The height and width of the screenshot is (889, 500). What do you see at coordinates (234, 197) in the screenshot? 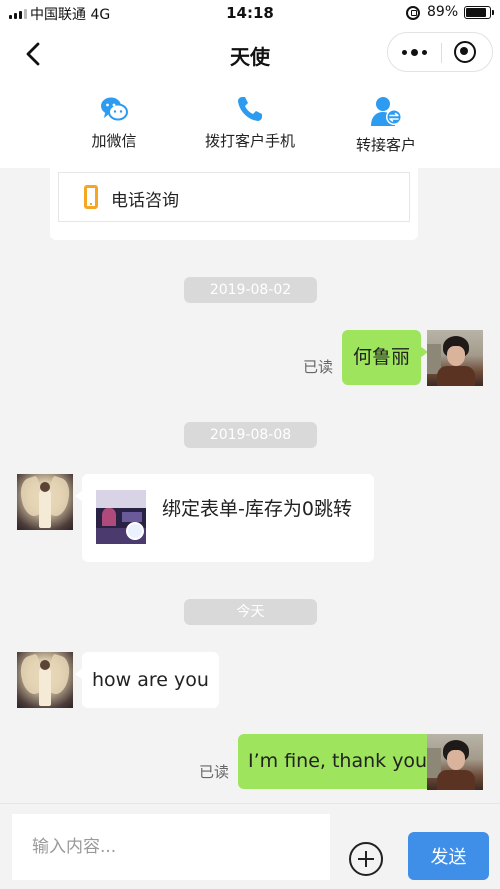
I see `phone-consult-button: 电话咨询` at bounding box center [234, 197].